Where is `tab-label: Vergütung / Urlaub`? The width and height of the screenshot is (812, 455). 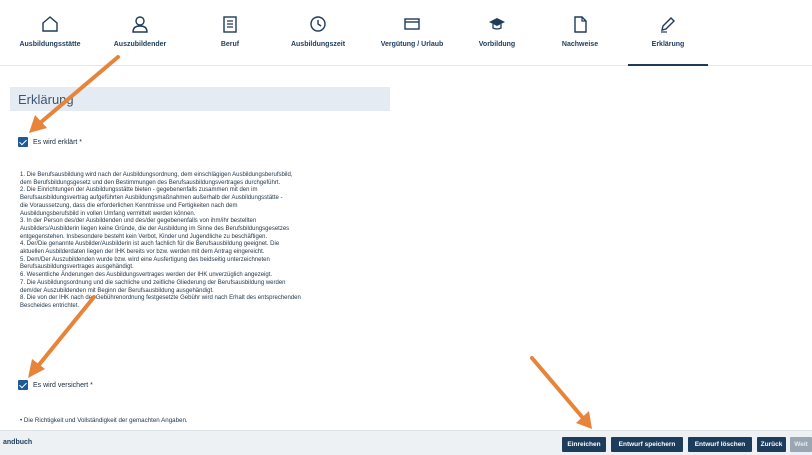 tab-label: Vergütung / Urlaub is located at coordinates (412, 44).